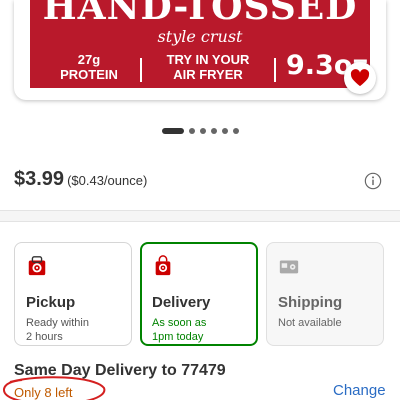  I want to click on change-location-link: Change, so click(359, 390).